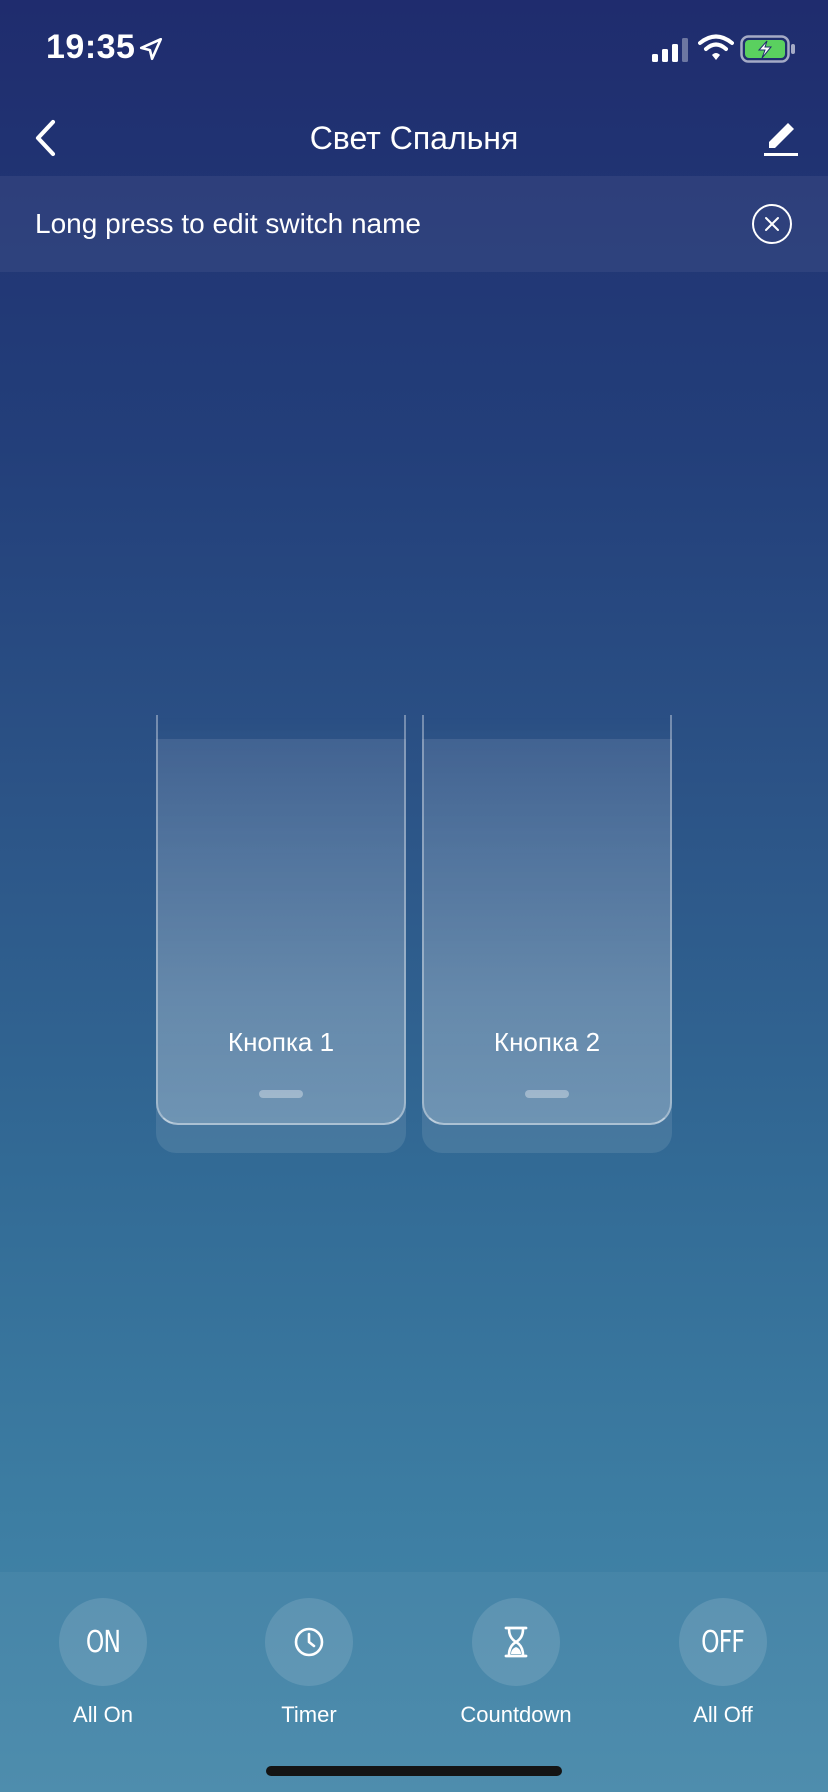 The width and height of the screenshot is (828, 1792). I want to click on all-on-circle: ON, so click(103, 1642).